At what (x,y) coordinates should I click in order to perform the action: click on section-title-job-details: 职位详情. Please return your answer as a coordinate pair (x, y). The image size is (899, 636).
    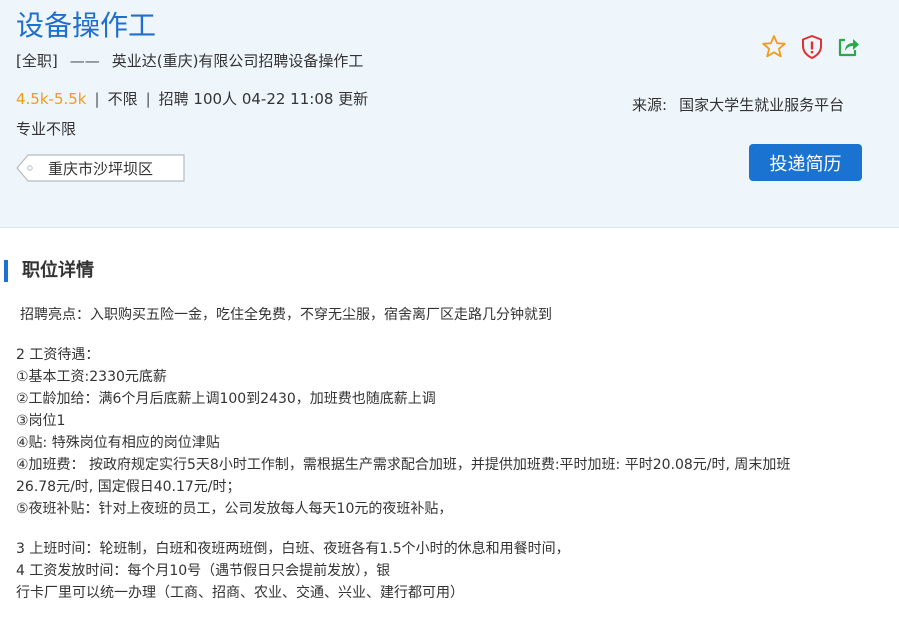
    Looking at the image, I should click on (49, 271).